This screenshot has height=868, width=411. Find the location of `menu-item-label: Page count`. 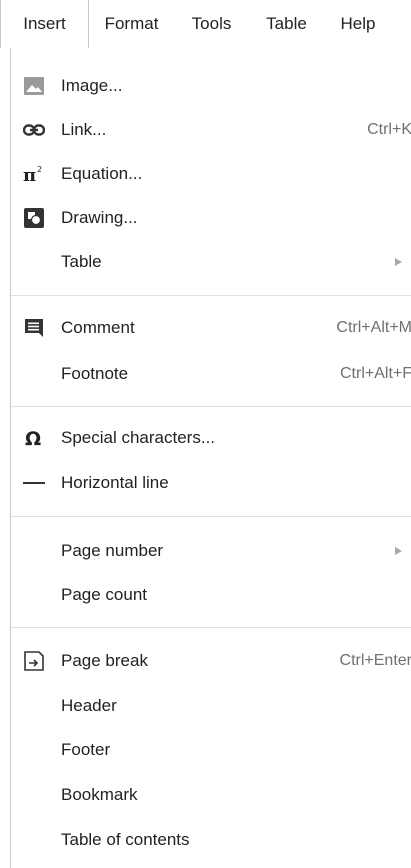

menu-item-label: Page count is located at coordinates (104, 594).